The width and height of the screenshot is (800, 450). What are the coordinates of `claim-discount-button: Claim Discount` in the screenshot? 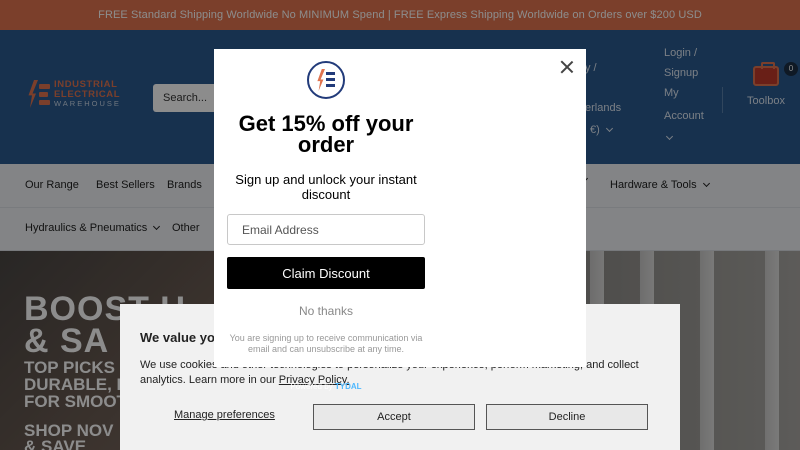 It's located at (326, 273).